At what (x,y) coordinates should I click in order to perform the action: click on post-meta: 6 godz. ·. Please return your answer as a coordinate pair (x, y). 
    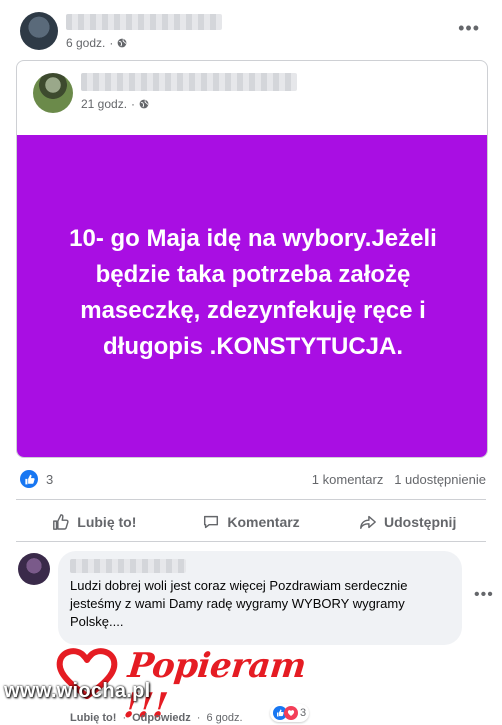
    Looking at the image, I should click on (96, 43).